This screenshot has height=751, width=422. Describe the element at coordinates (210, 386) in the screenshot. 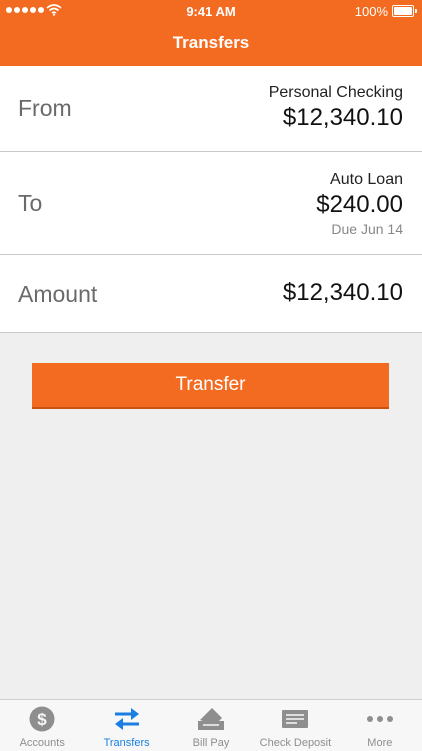

I see `transfer-button: Transfer` at that location.